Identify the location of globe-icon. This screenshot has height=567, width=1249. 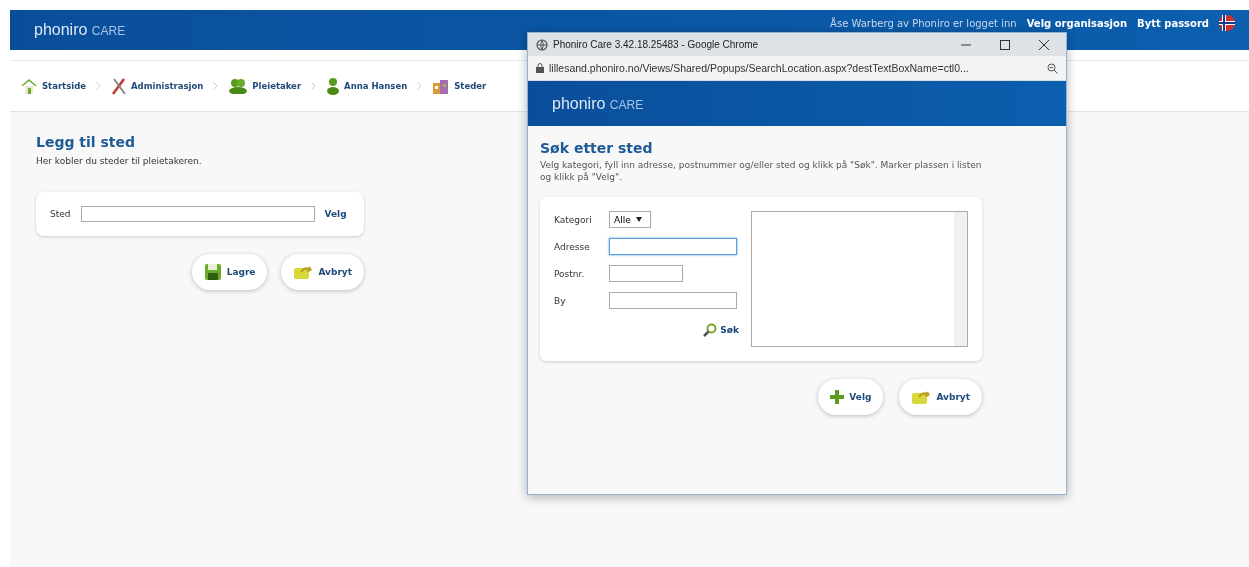
(542, 44).